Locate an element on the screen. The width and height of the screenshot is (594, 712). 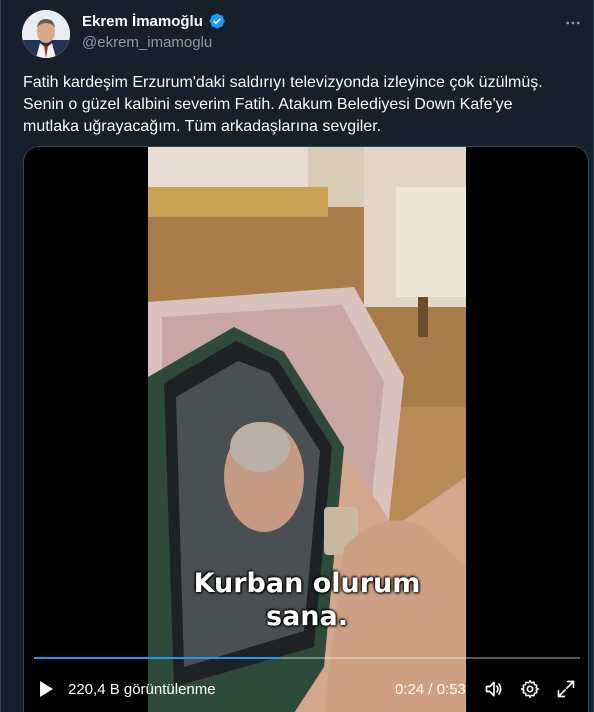
verified-badge-icon is located at coordinates (217, 21).